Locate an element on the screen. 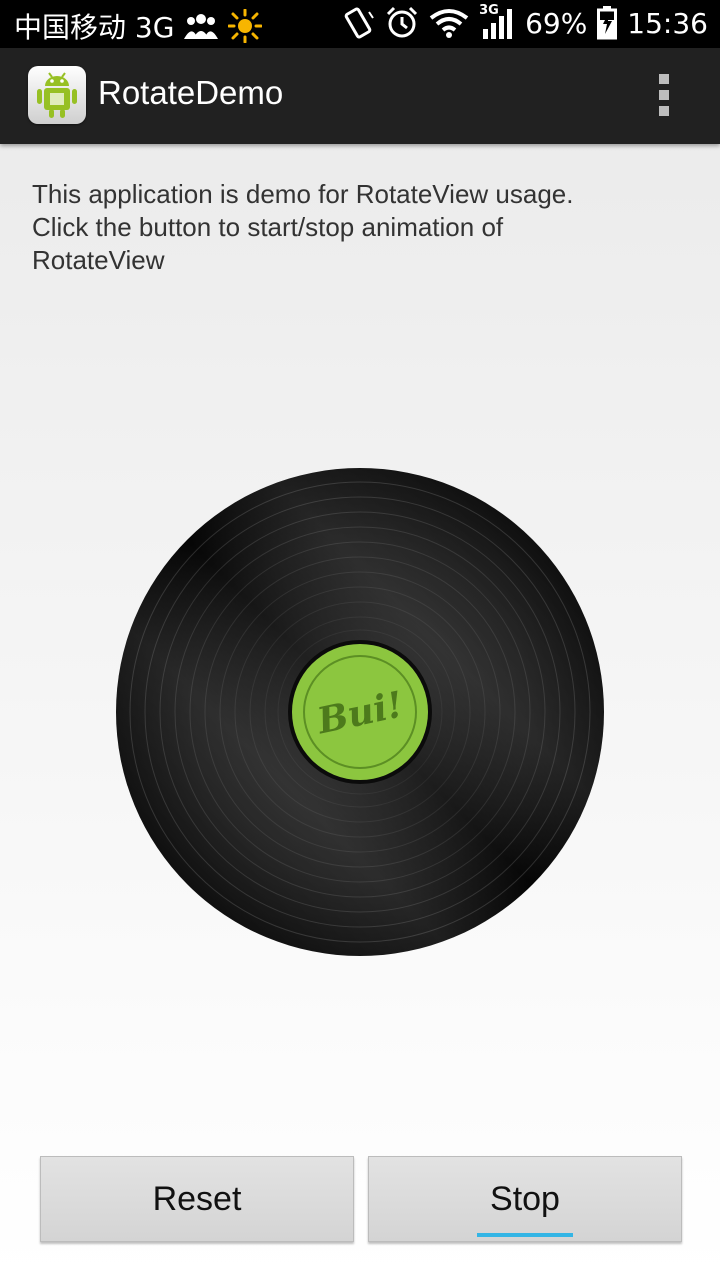  sun-icon is located at coordinates (245, 26).